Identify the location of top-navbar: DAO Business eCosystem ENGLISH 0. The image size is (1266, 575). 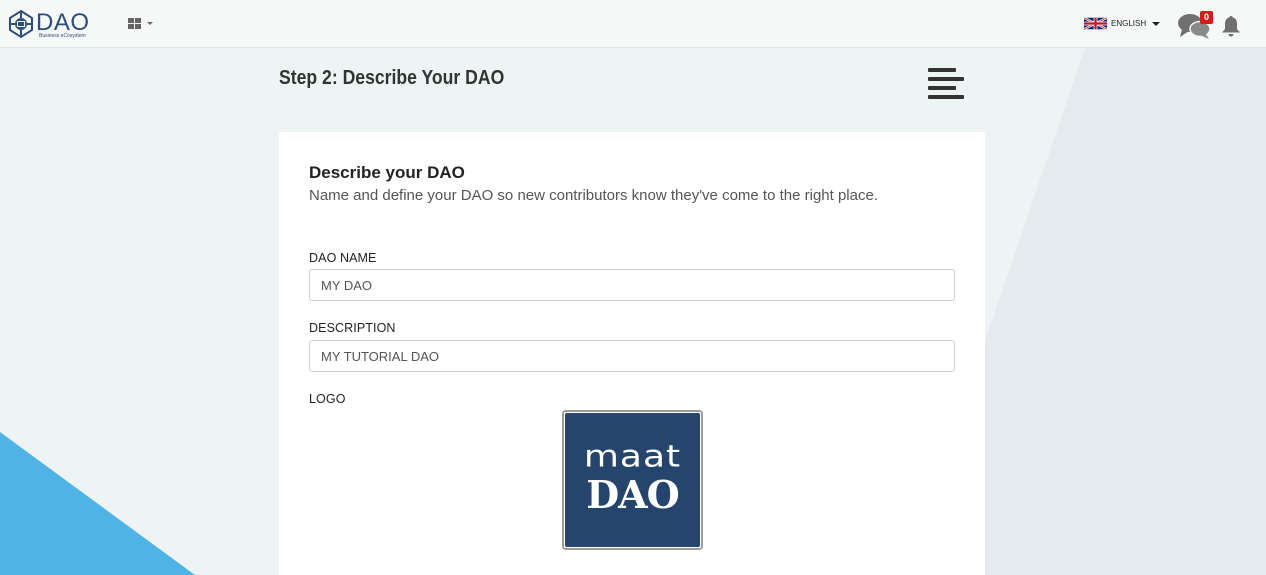
(633, 24).